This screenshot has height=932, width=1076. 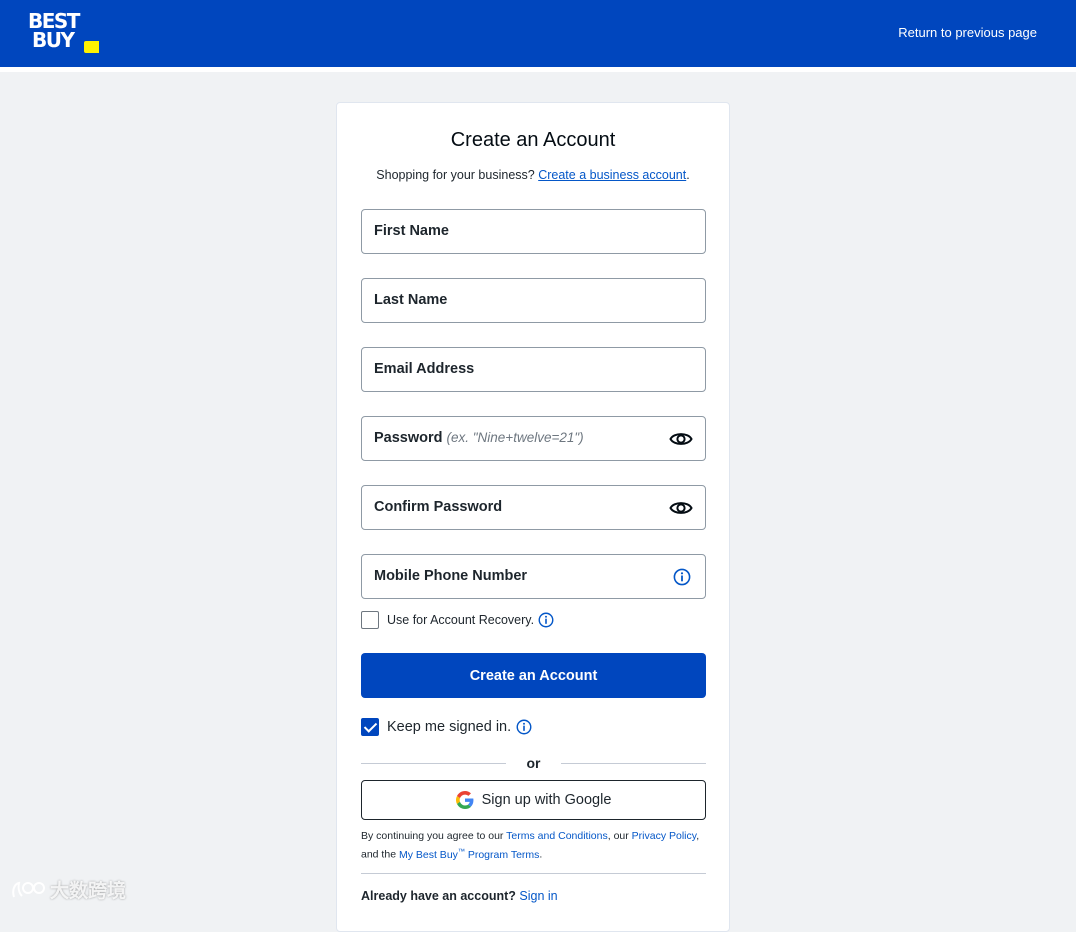 I want to click on phone-info-icon, so click(x=682, y=577).